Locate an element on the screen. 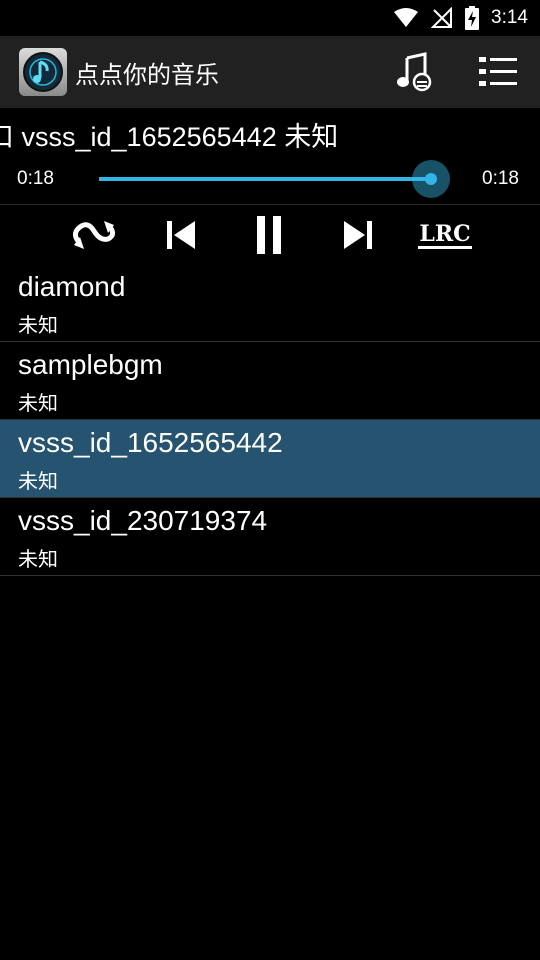 The width and height of the screenshot is (540, 960). battery-charging-icon is located at coordinates (472, 18).